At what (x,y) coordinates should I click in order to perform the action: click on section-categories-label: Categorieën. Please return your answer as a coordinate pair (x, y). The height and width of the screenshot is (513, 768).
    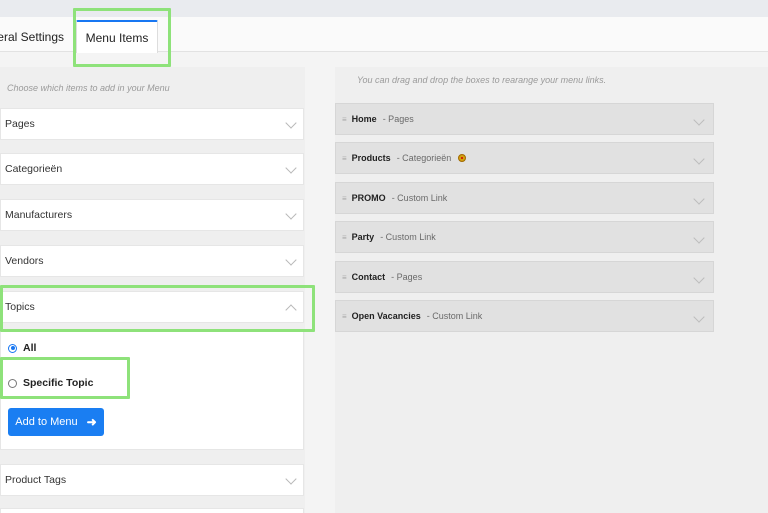
    Looking at the image, I should click on (34, 169).